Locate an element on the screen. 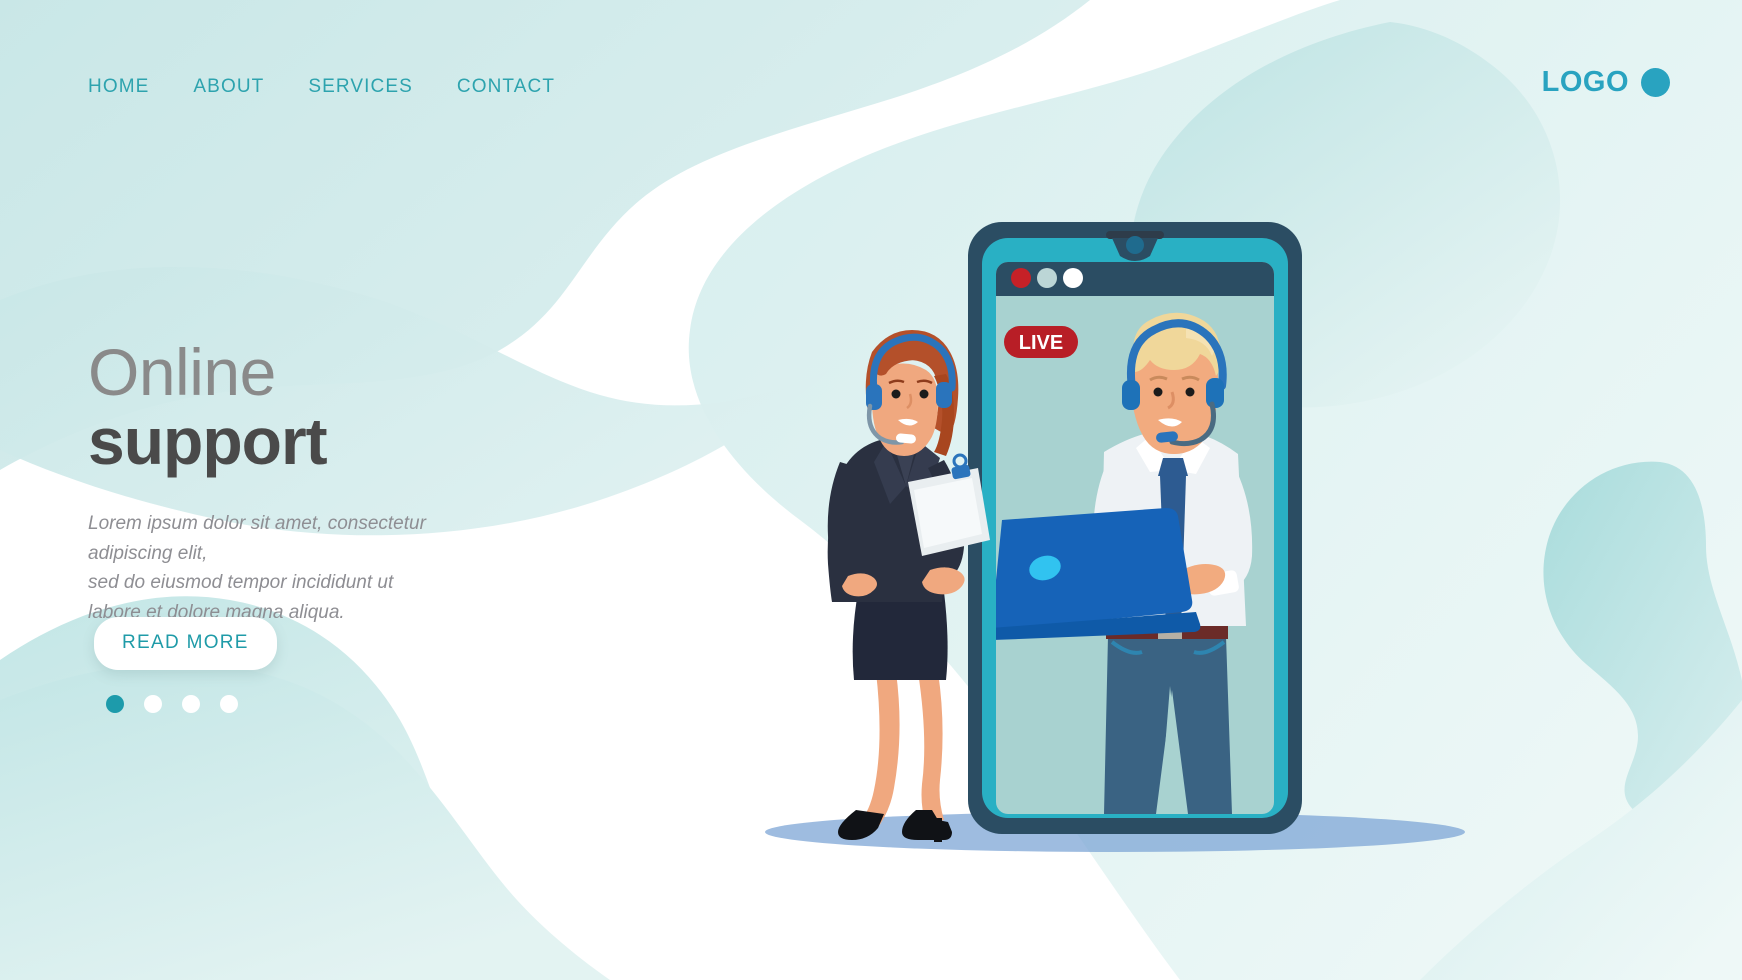  male-tie-knot is located at coordinates (1173, 467).